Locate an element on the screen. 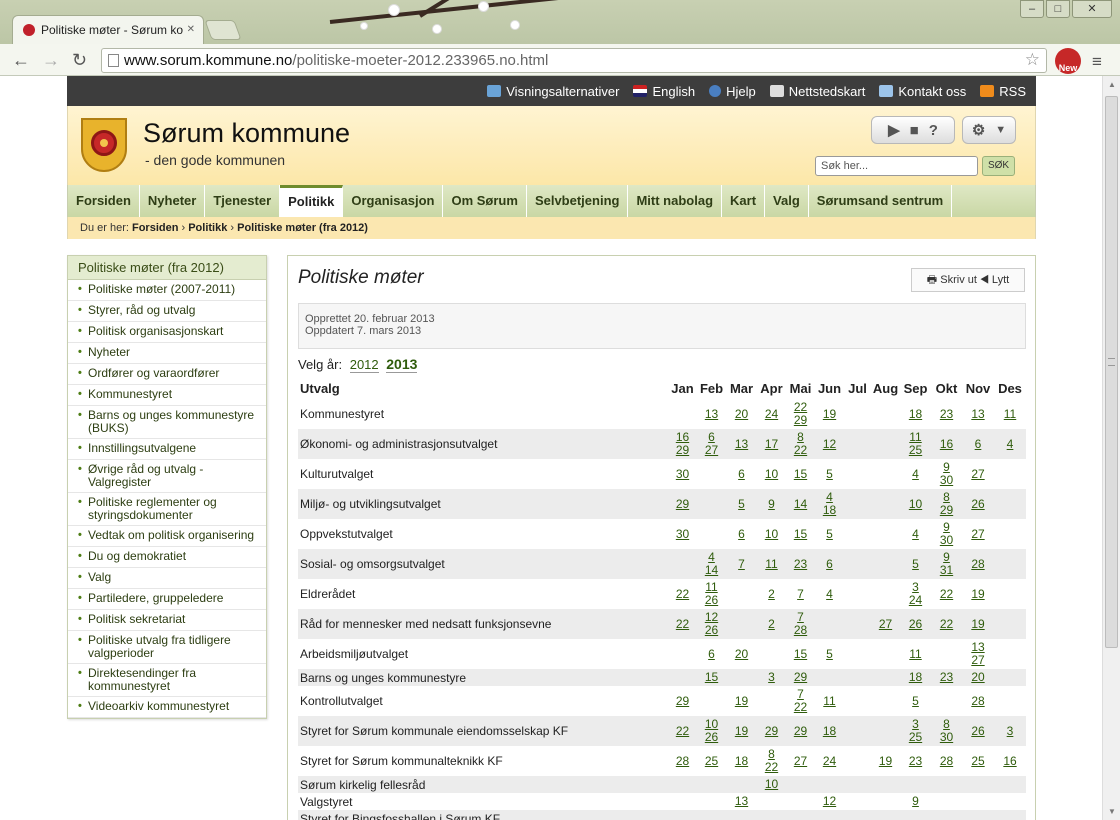 The height and width of the screenshot is (820, 1120). search-button: SØK is located at coordinates (998, 166).